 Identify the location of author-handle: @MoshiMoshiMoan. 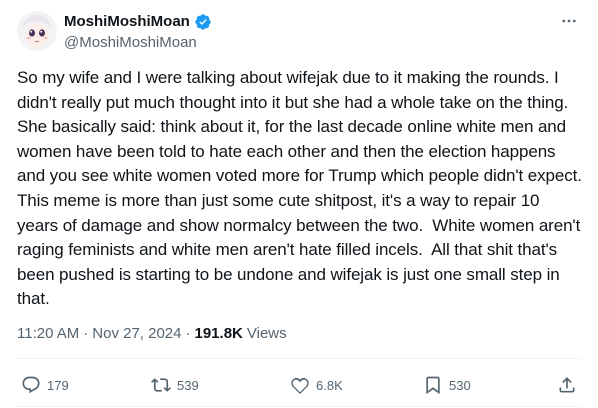
(130, 43).